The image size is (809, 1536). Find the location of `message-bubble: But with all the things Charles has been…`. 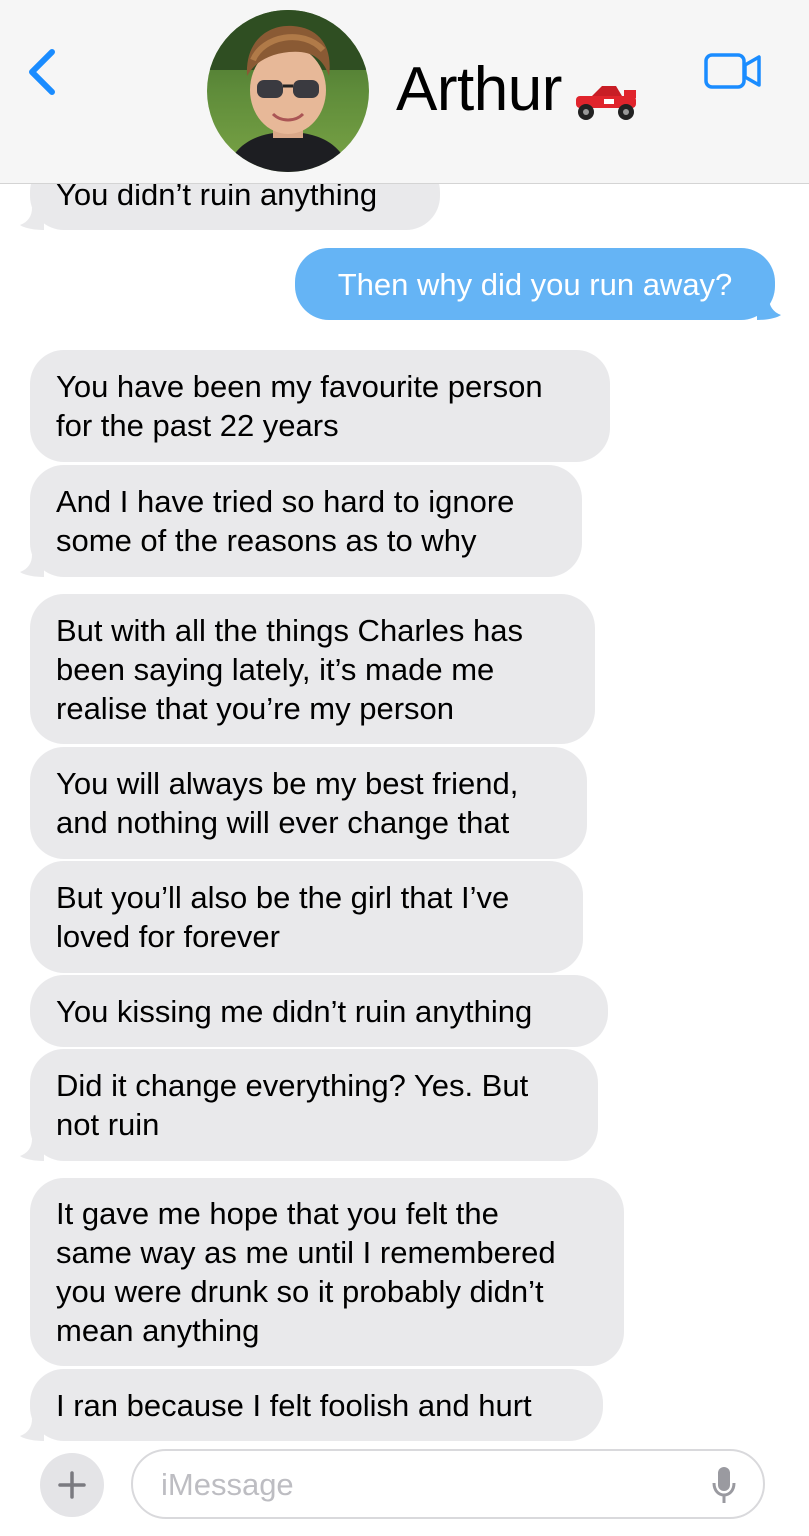

message-bubble: But with all the things Charles has been… is located at coordinates (312, 669).